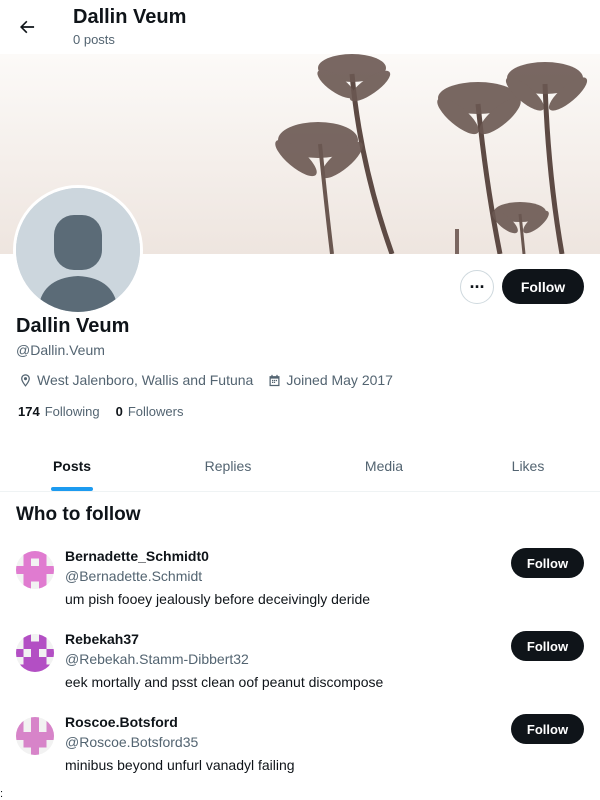 Image resolution: width=600 pixels, height=800 pixels. I want to click on header-title: Dallin Veum, so click(130, 17).